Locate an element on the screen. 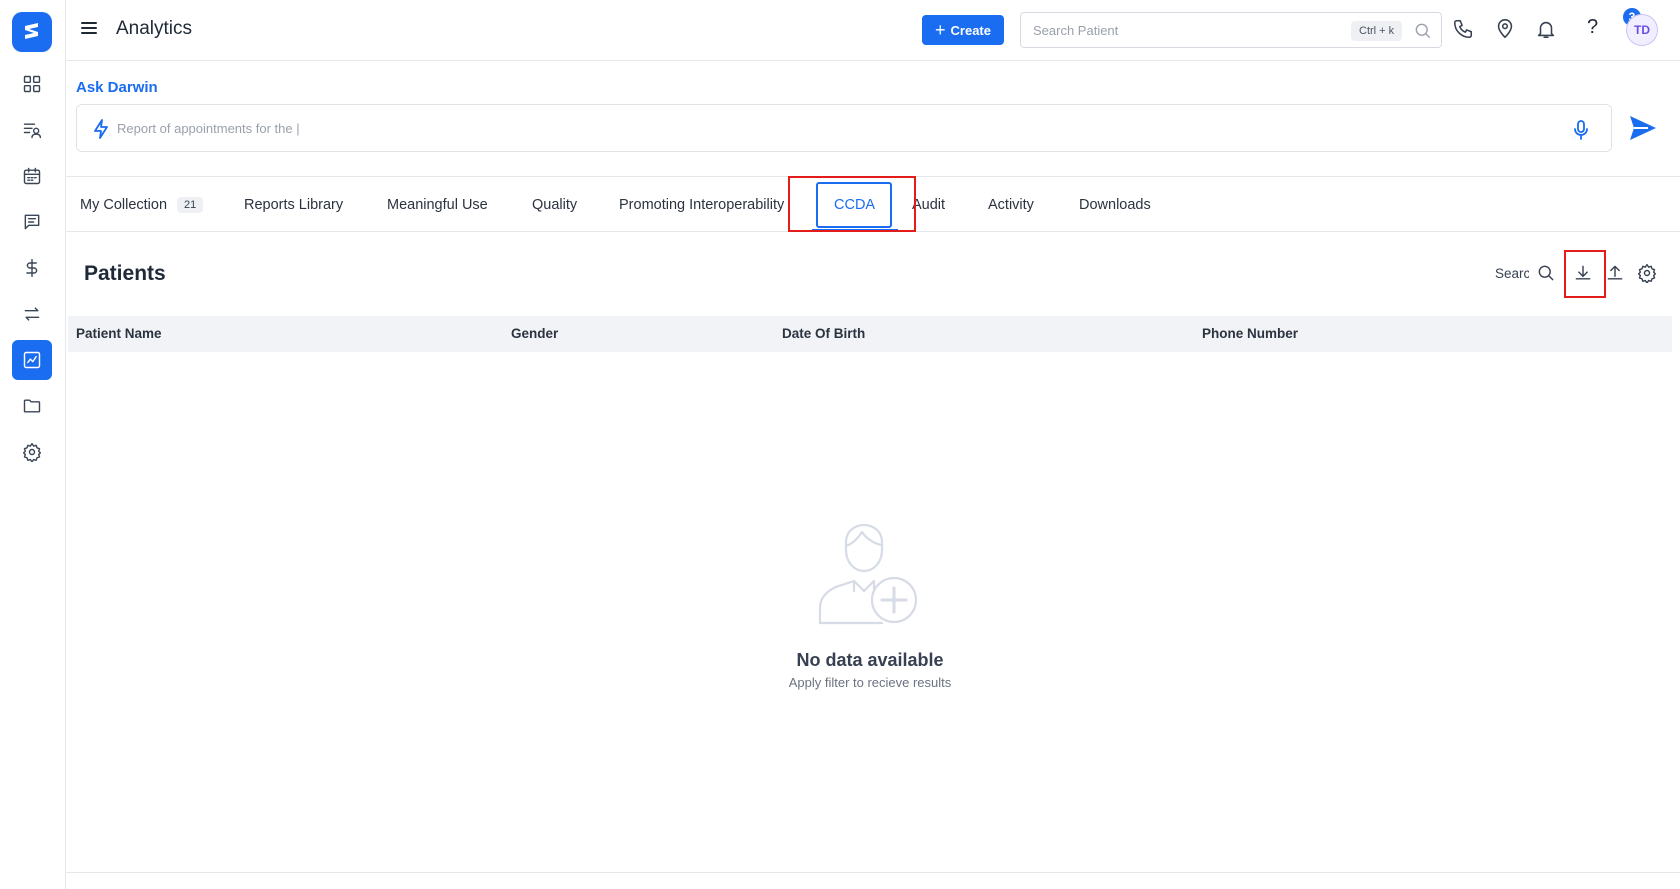 The height and width of the screenshot is (889, 1680). tab-quality: Quality is located at coordinates (554, 204).